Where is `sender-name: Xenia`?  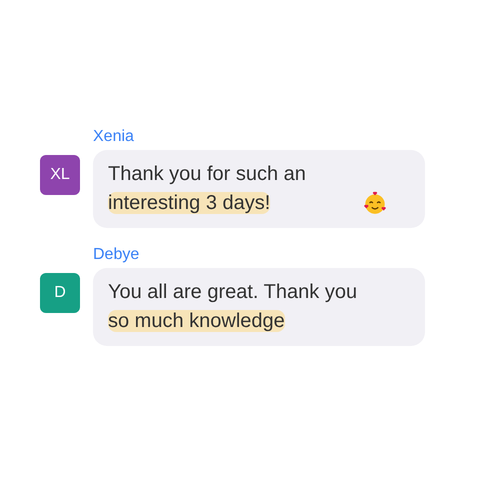
sender-name: Xenia is located at coordinates (113, 137).